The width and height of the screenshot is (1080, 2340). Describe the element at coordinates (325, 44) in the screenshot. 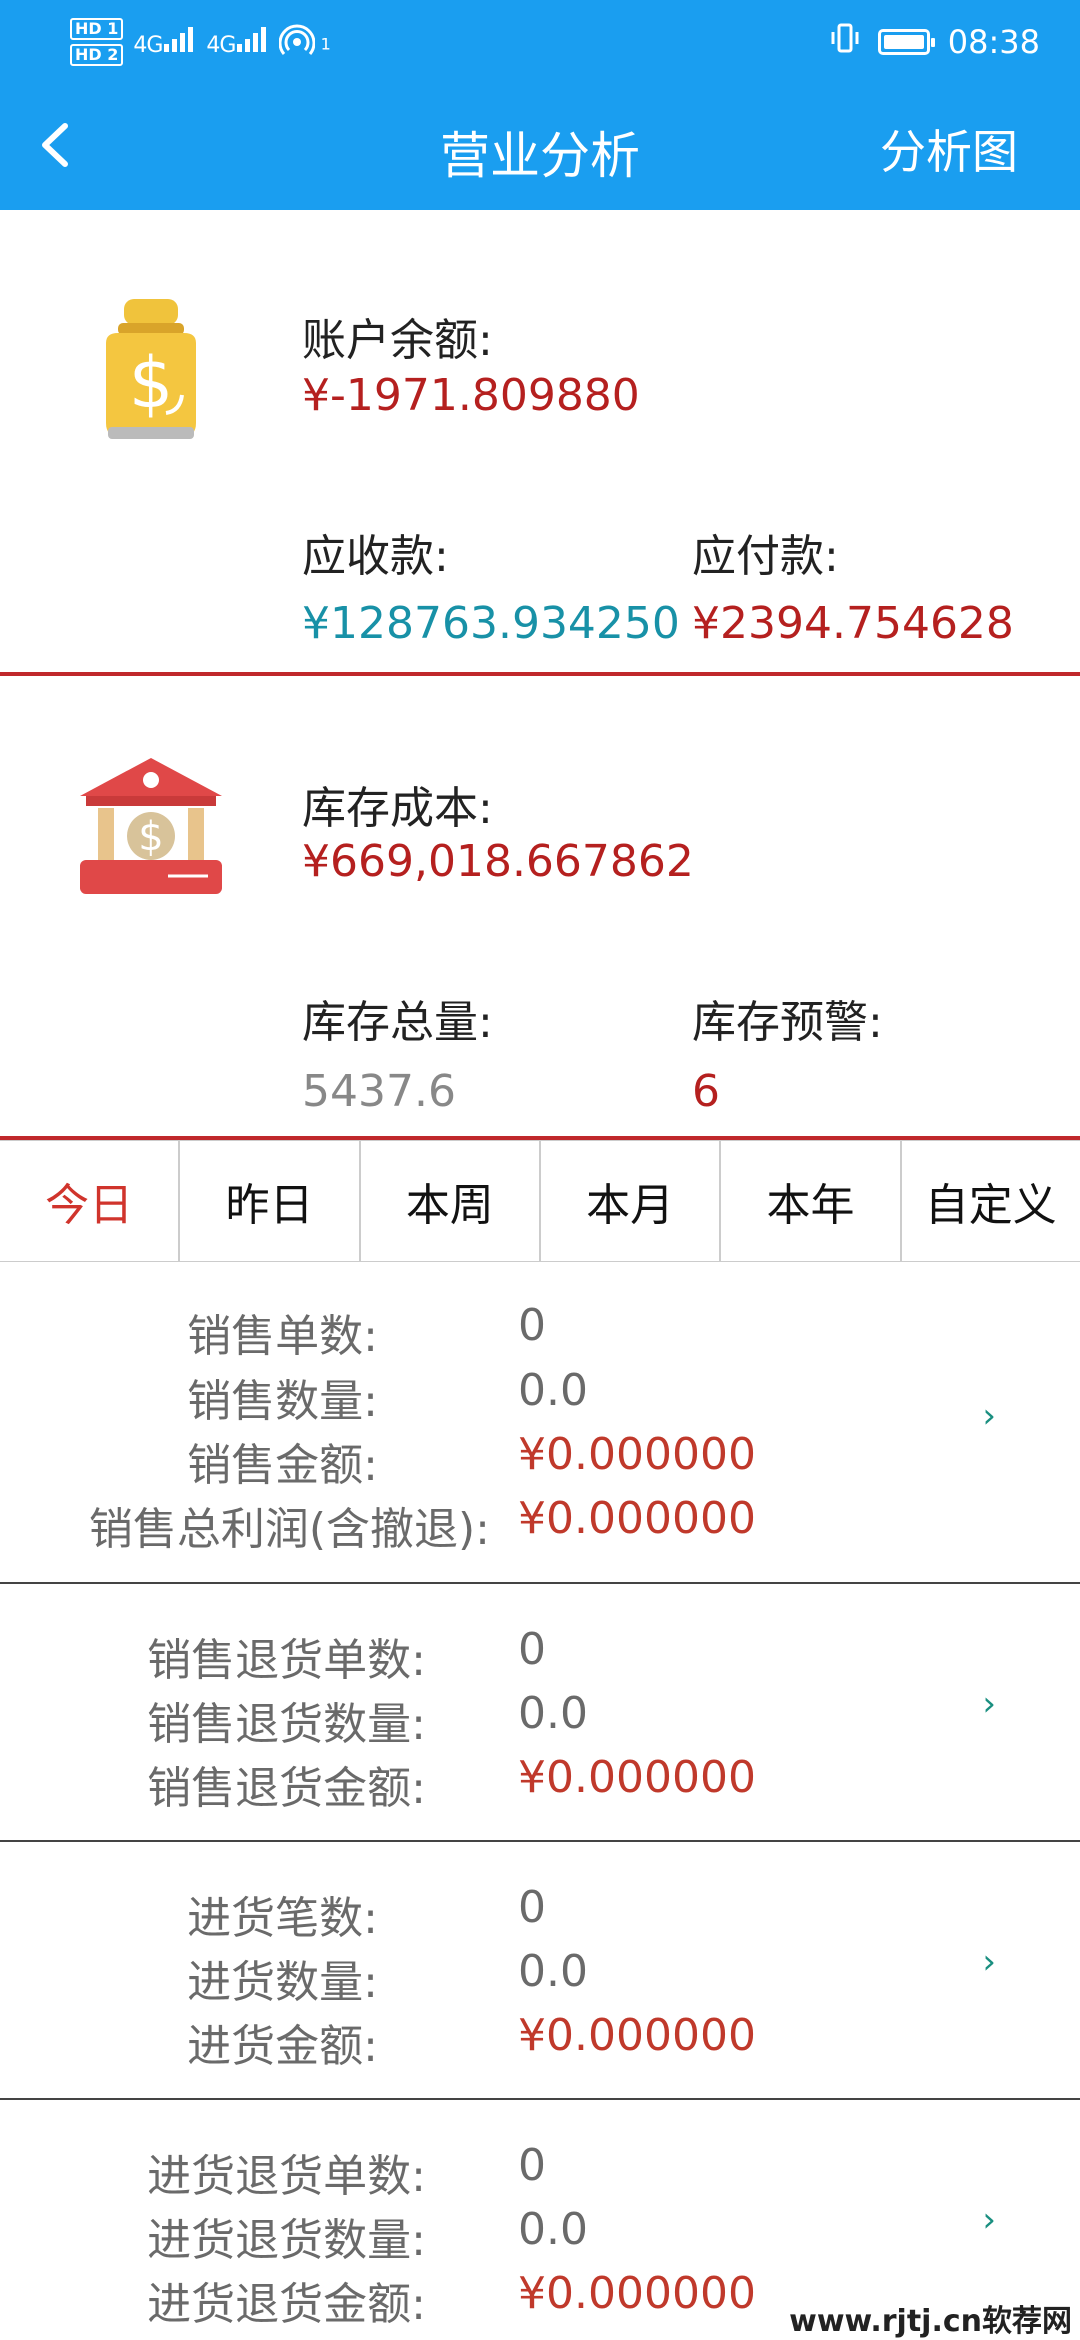

I see `hotspot-count: 1` at that location.